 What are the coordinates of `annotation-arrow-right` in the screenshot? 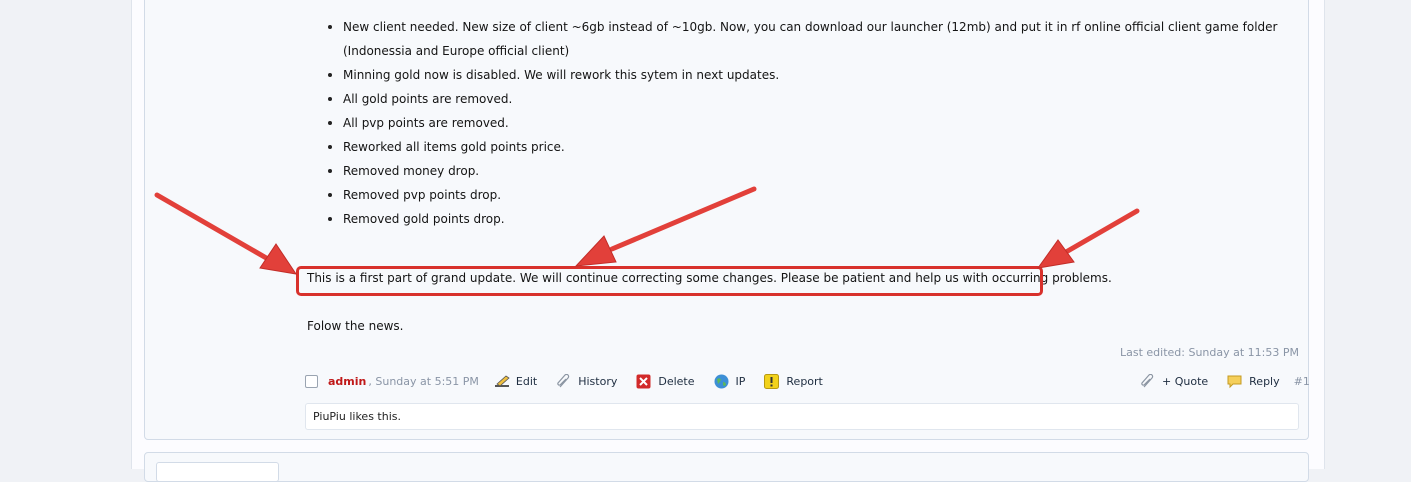 It's located at (1088, 238).